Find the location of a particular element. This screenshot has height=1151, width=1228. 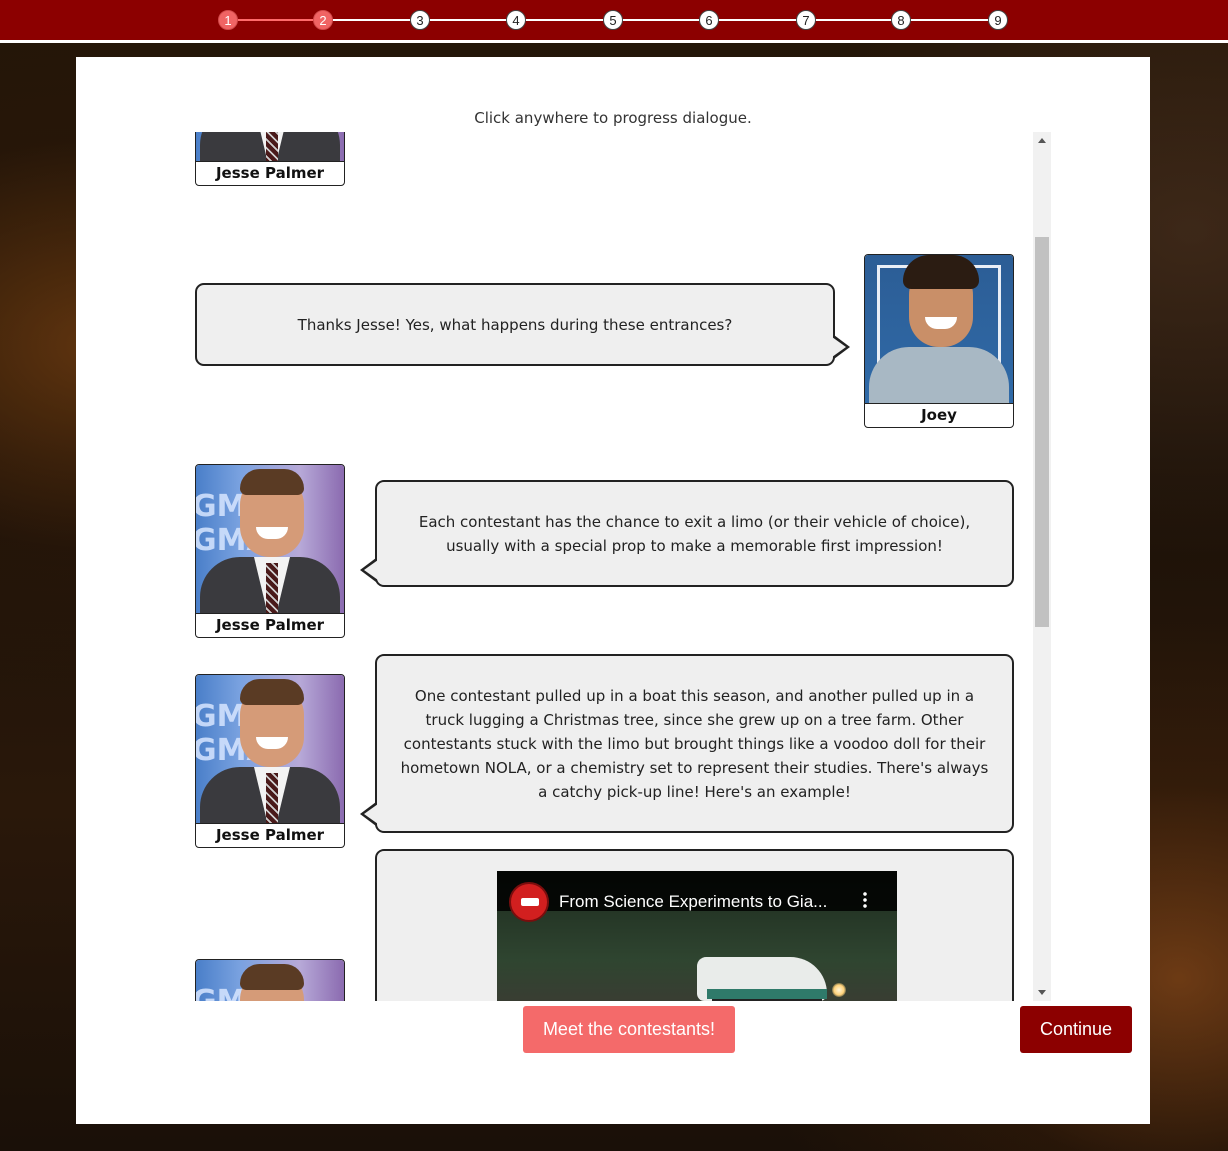

joey-photo is located at coordinates (939, 329).